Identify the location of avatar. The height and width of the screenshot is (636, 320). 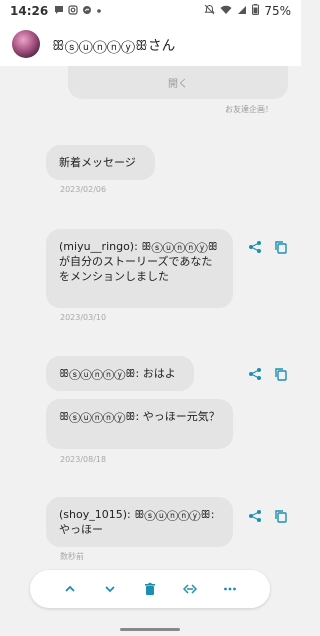
(26, 44).